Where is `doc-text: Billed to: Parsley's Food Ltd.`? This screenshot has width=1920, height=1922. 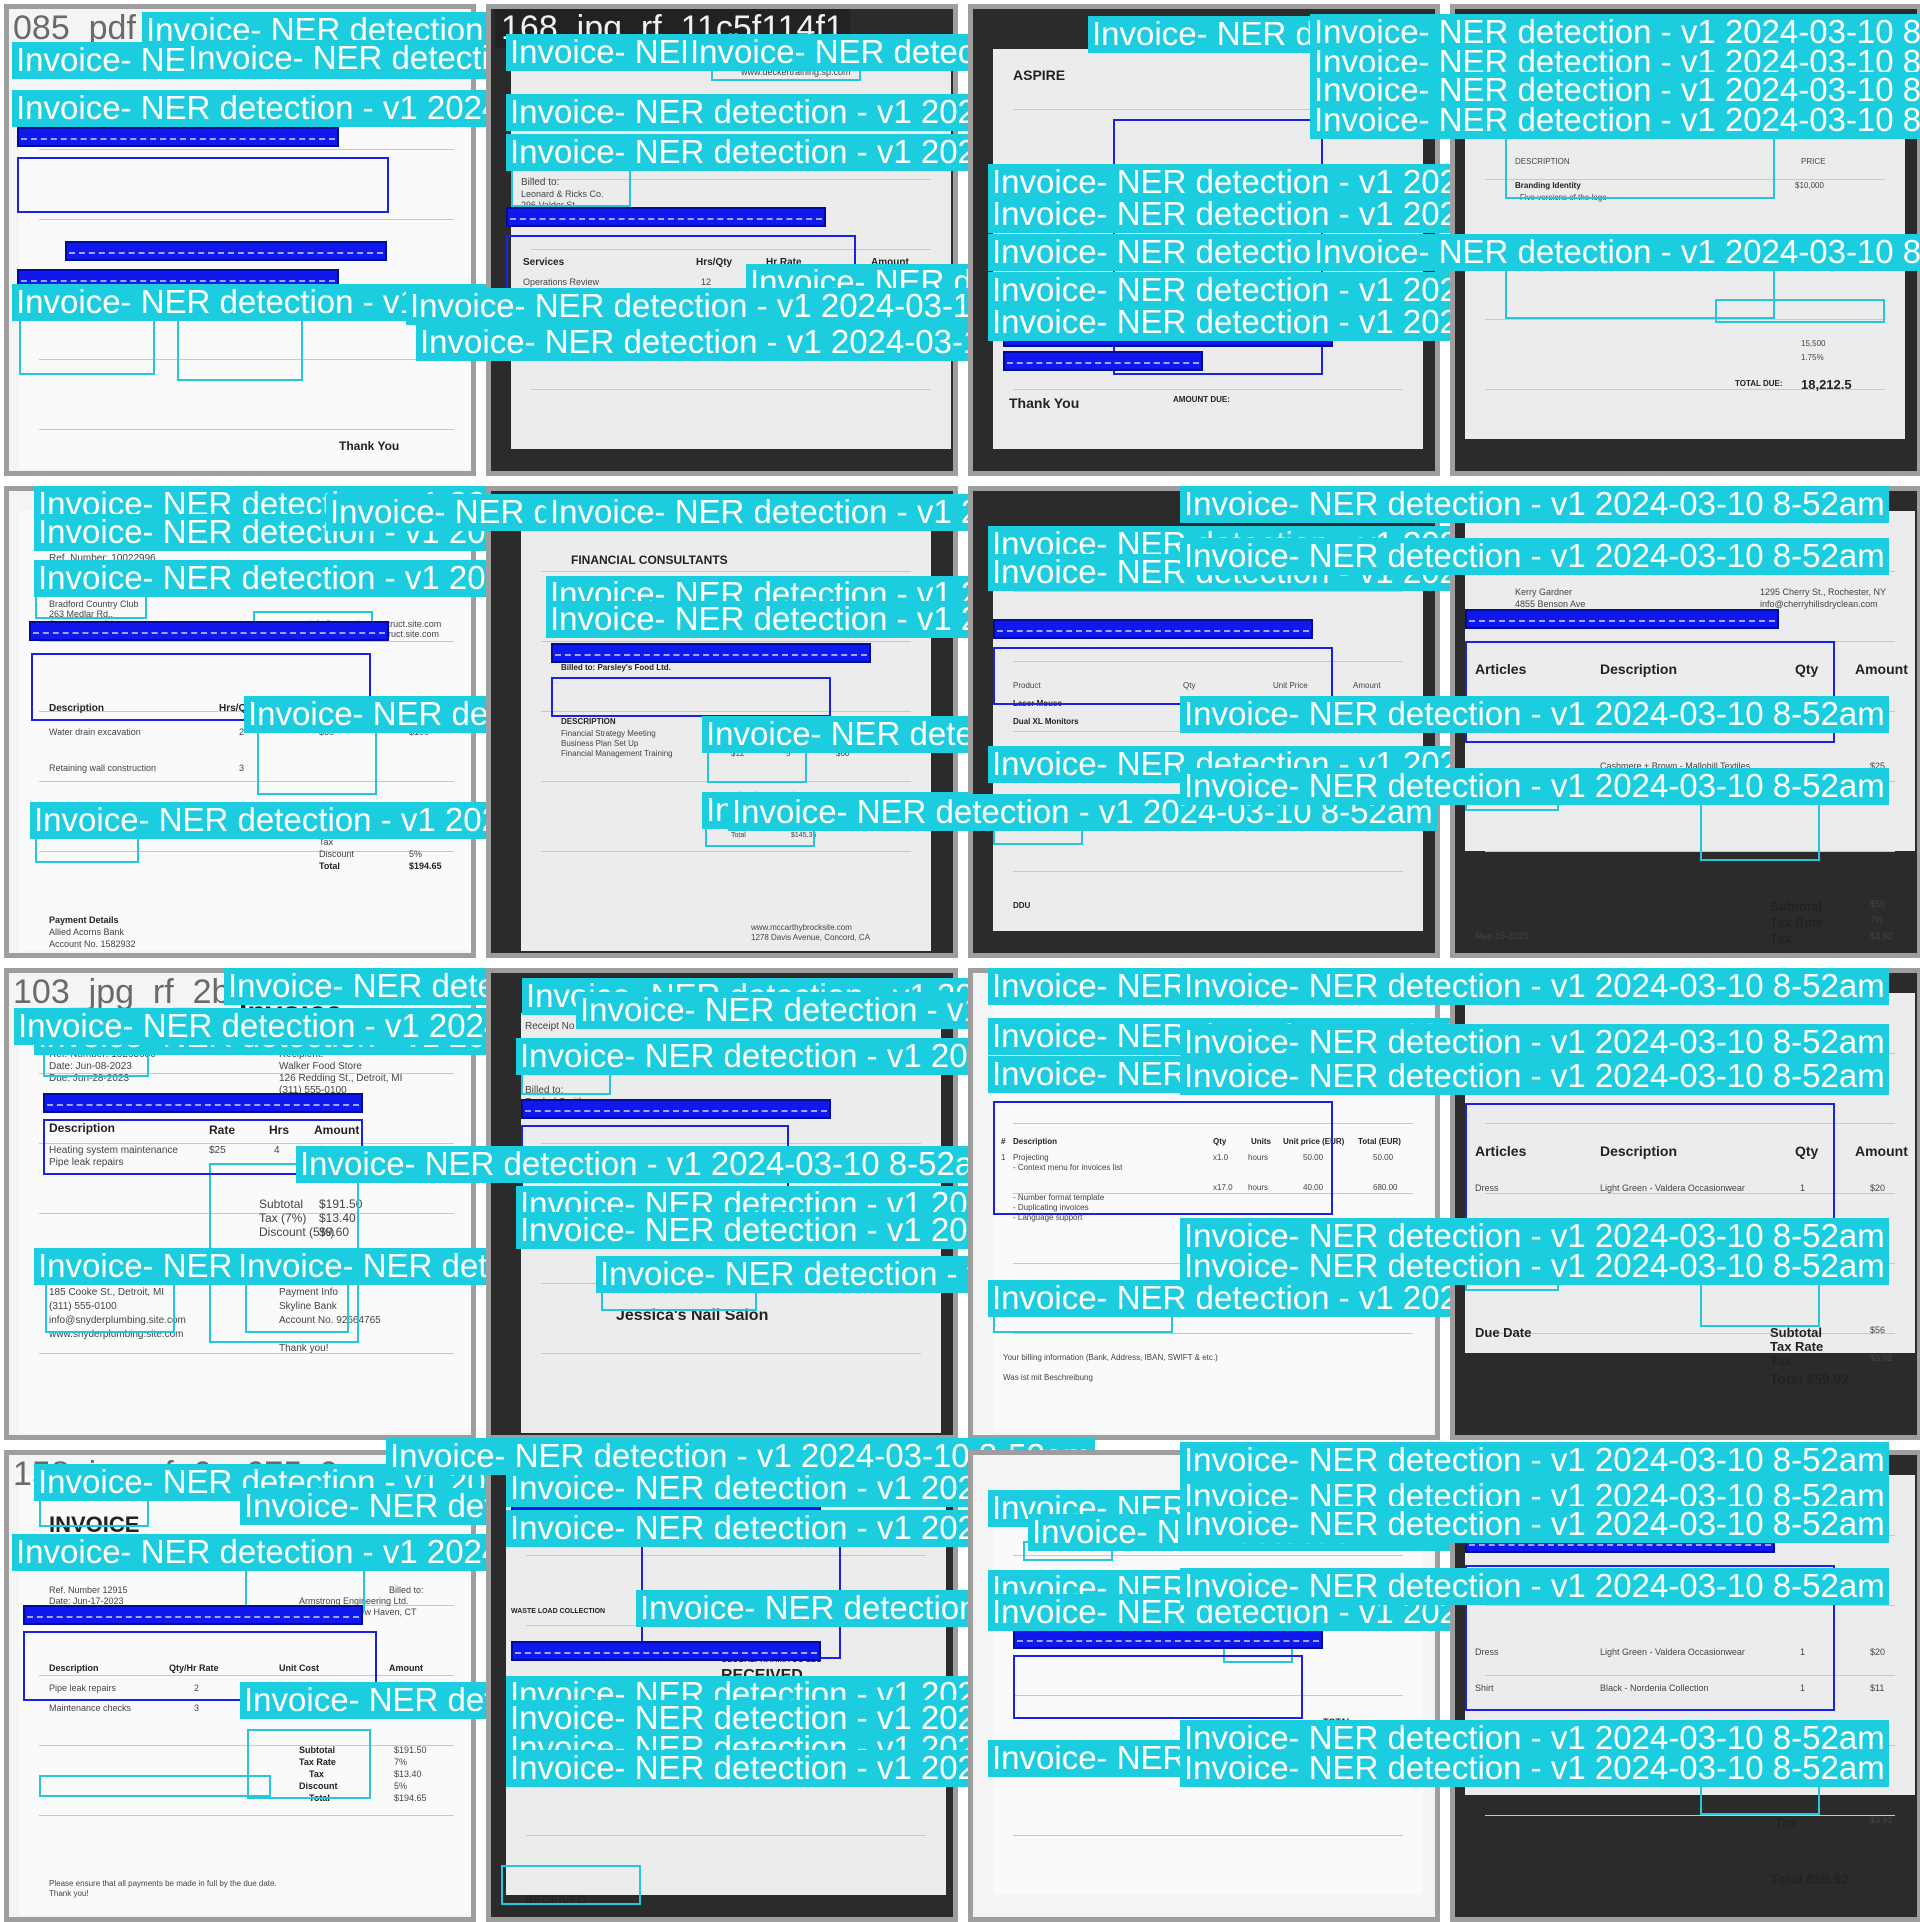 doc-text: Billed to: Parsley's Food Ltd. is located at coordinates (616, 667).